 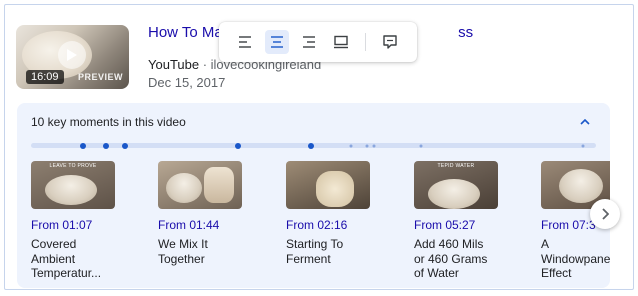 I want to click on moment-label: Add 460 Mils or 460 Grams of Water, so click(x=451, y=258).